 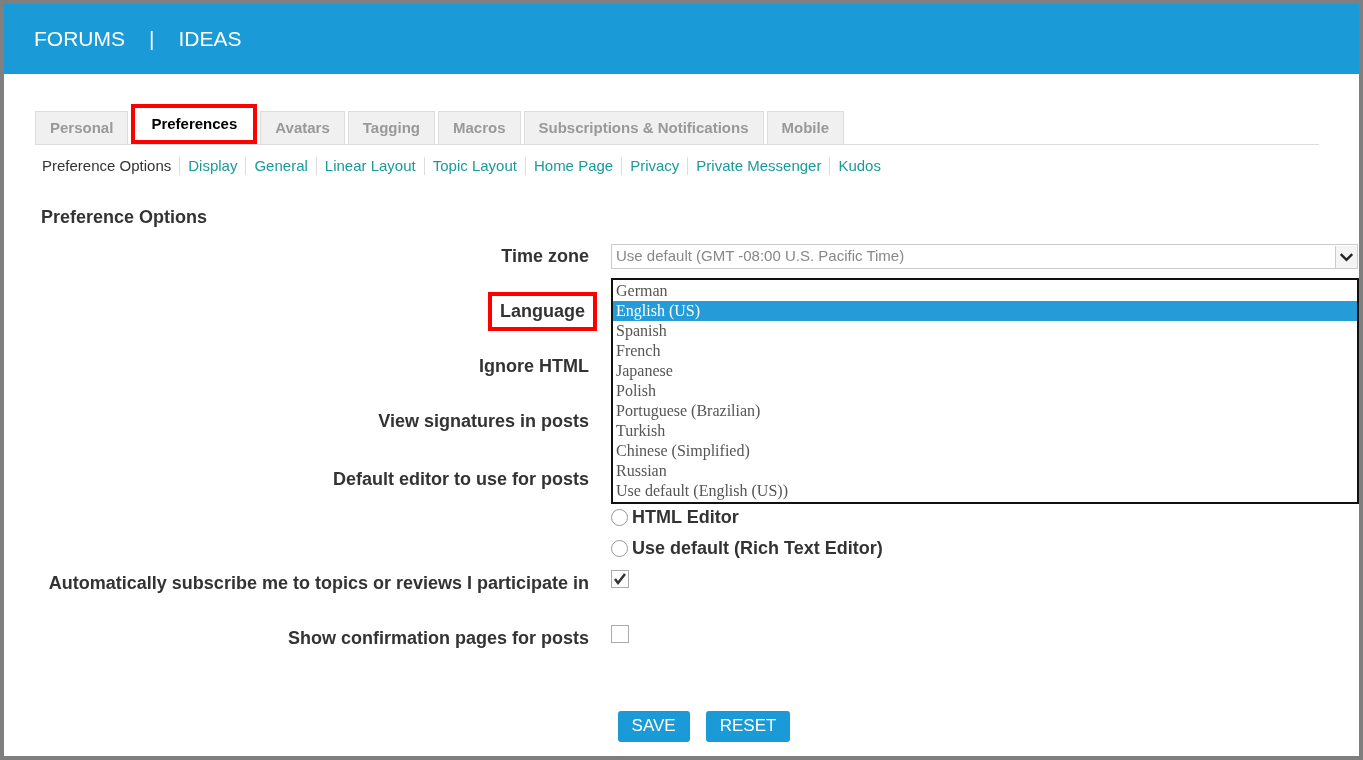 I want to click on field-label: Show confirmation pages for posts, so click(x=438, y=638).